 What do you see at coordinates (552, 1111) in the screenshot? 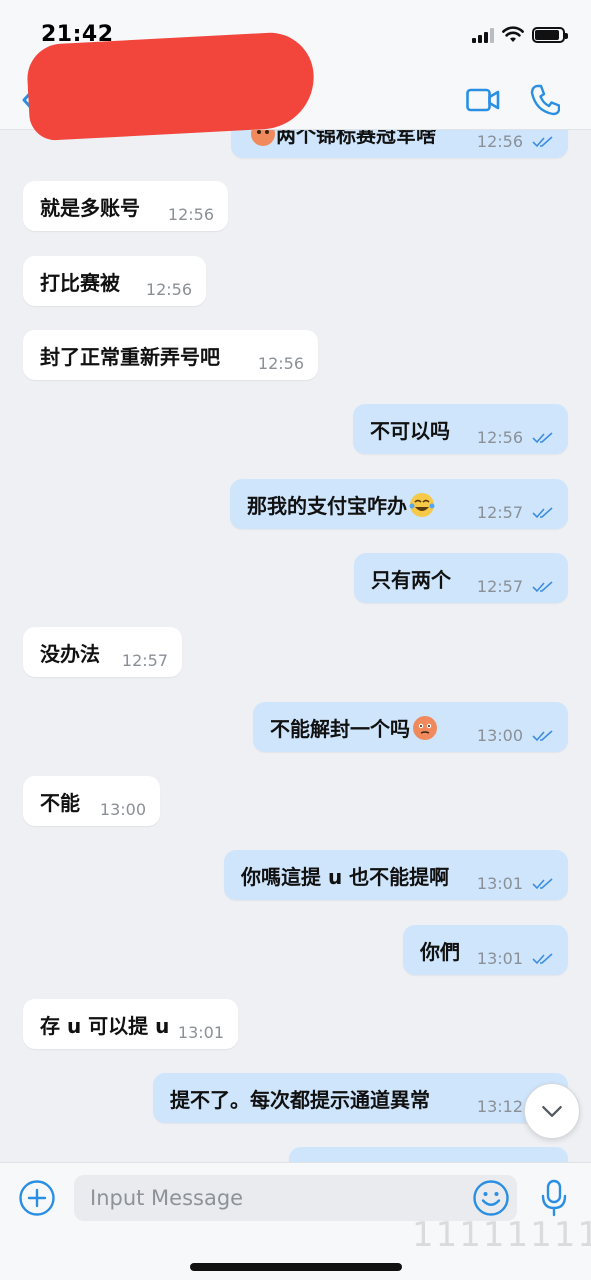
I see `scroll-to-bottom-button` at bounding box center [552, 1111].